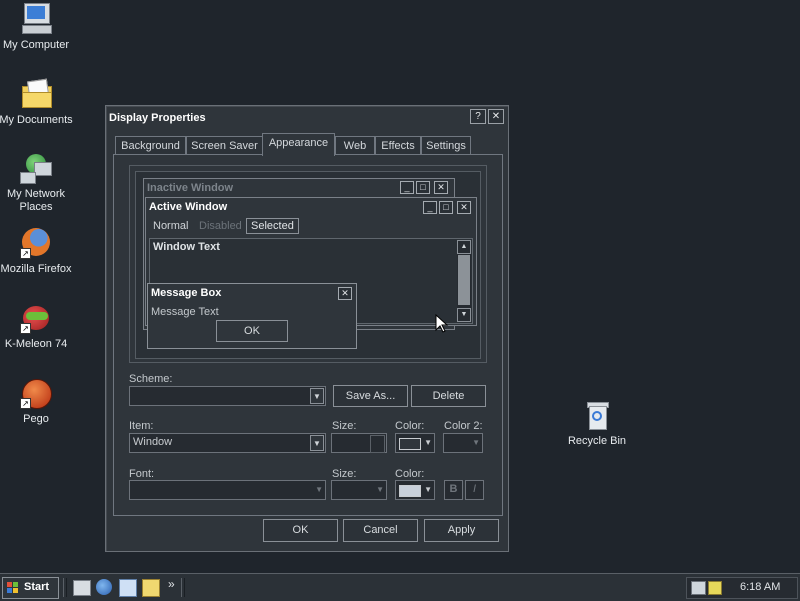 The height and width of the screenshot is (601, 800). What do you see at coordinates (153, 442) in the screenshot?
I see `item-value: Window` at bounding box center [153, 442].